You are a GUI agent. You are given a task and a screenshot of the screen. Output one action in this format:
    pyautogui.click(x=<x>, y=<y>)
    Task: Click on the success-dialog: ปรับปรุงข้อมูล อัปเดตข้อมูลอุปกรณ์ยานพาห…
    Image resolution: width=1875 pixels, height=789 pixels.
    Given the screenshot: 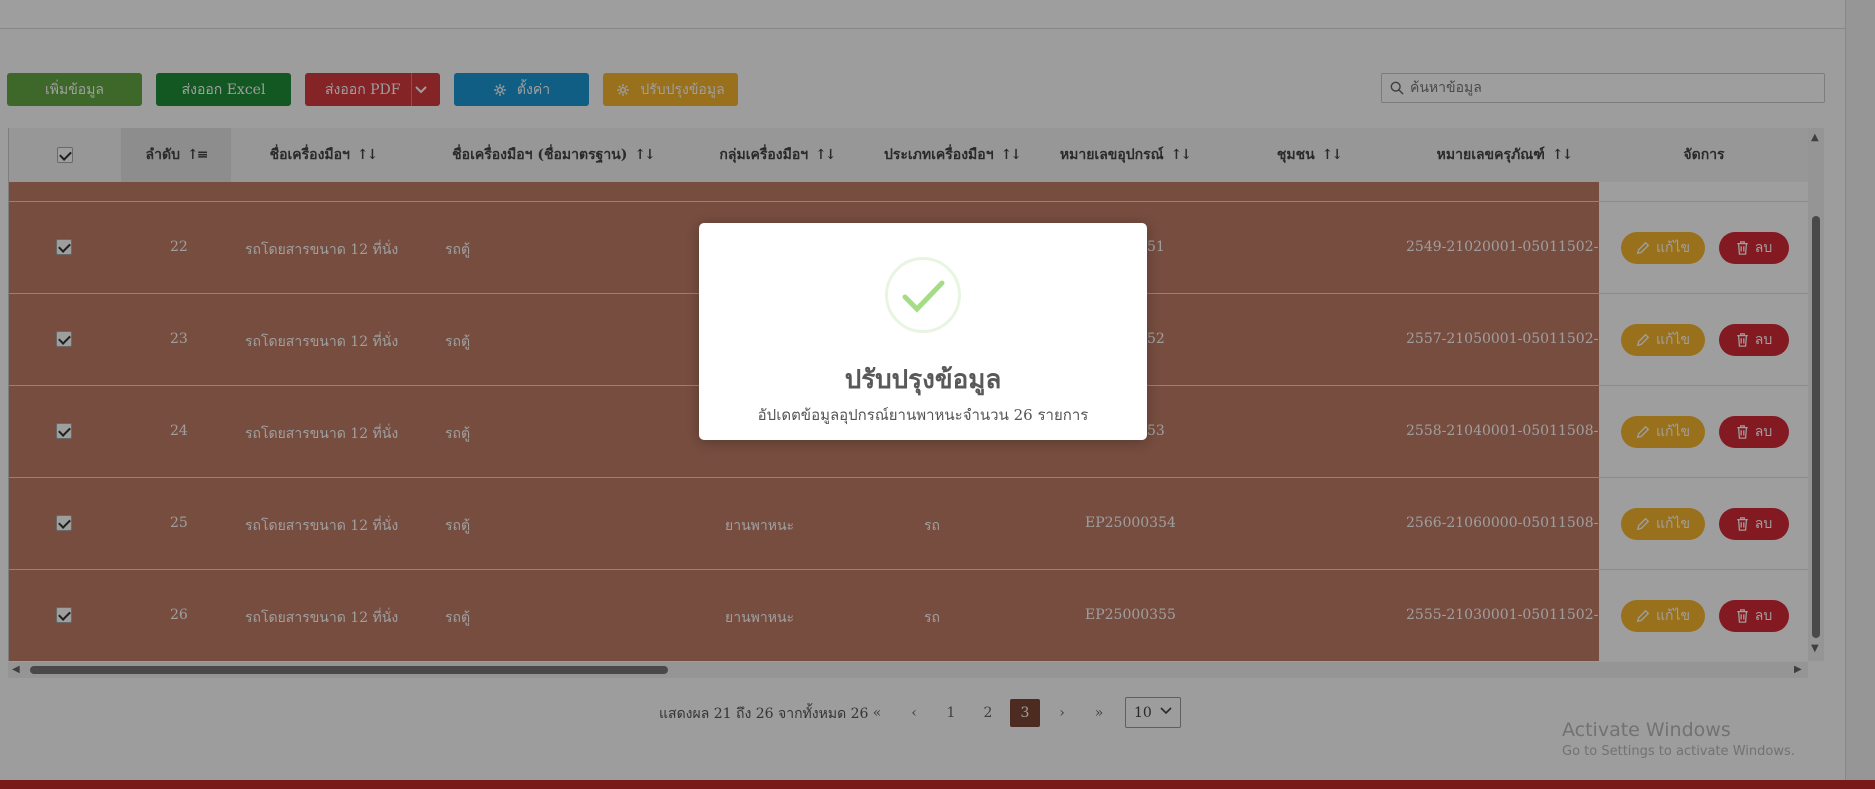 What is the action you would take?
    pyautogui.click(x=923, y=331)
    